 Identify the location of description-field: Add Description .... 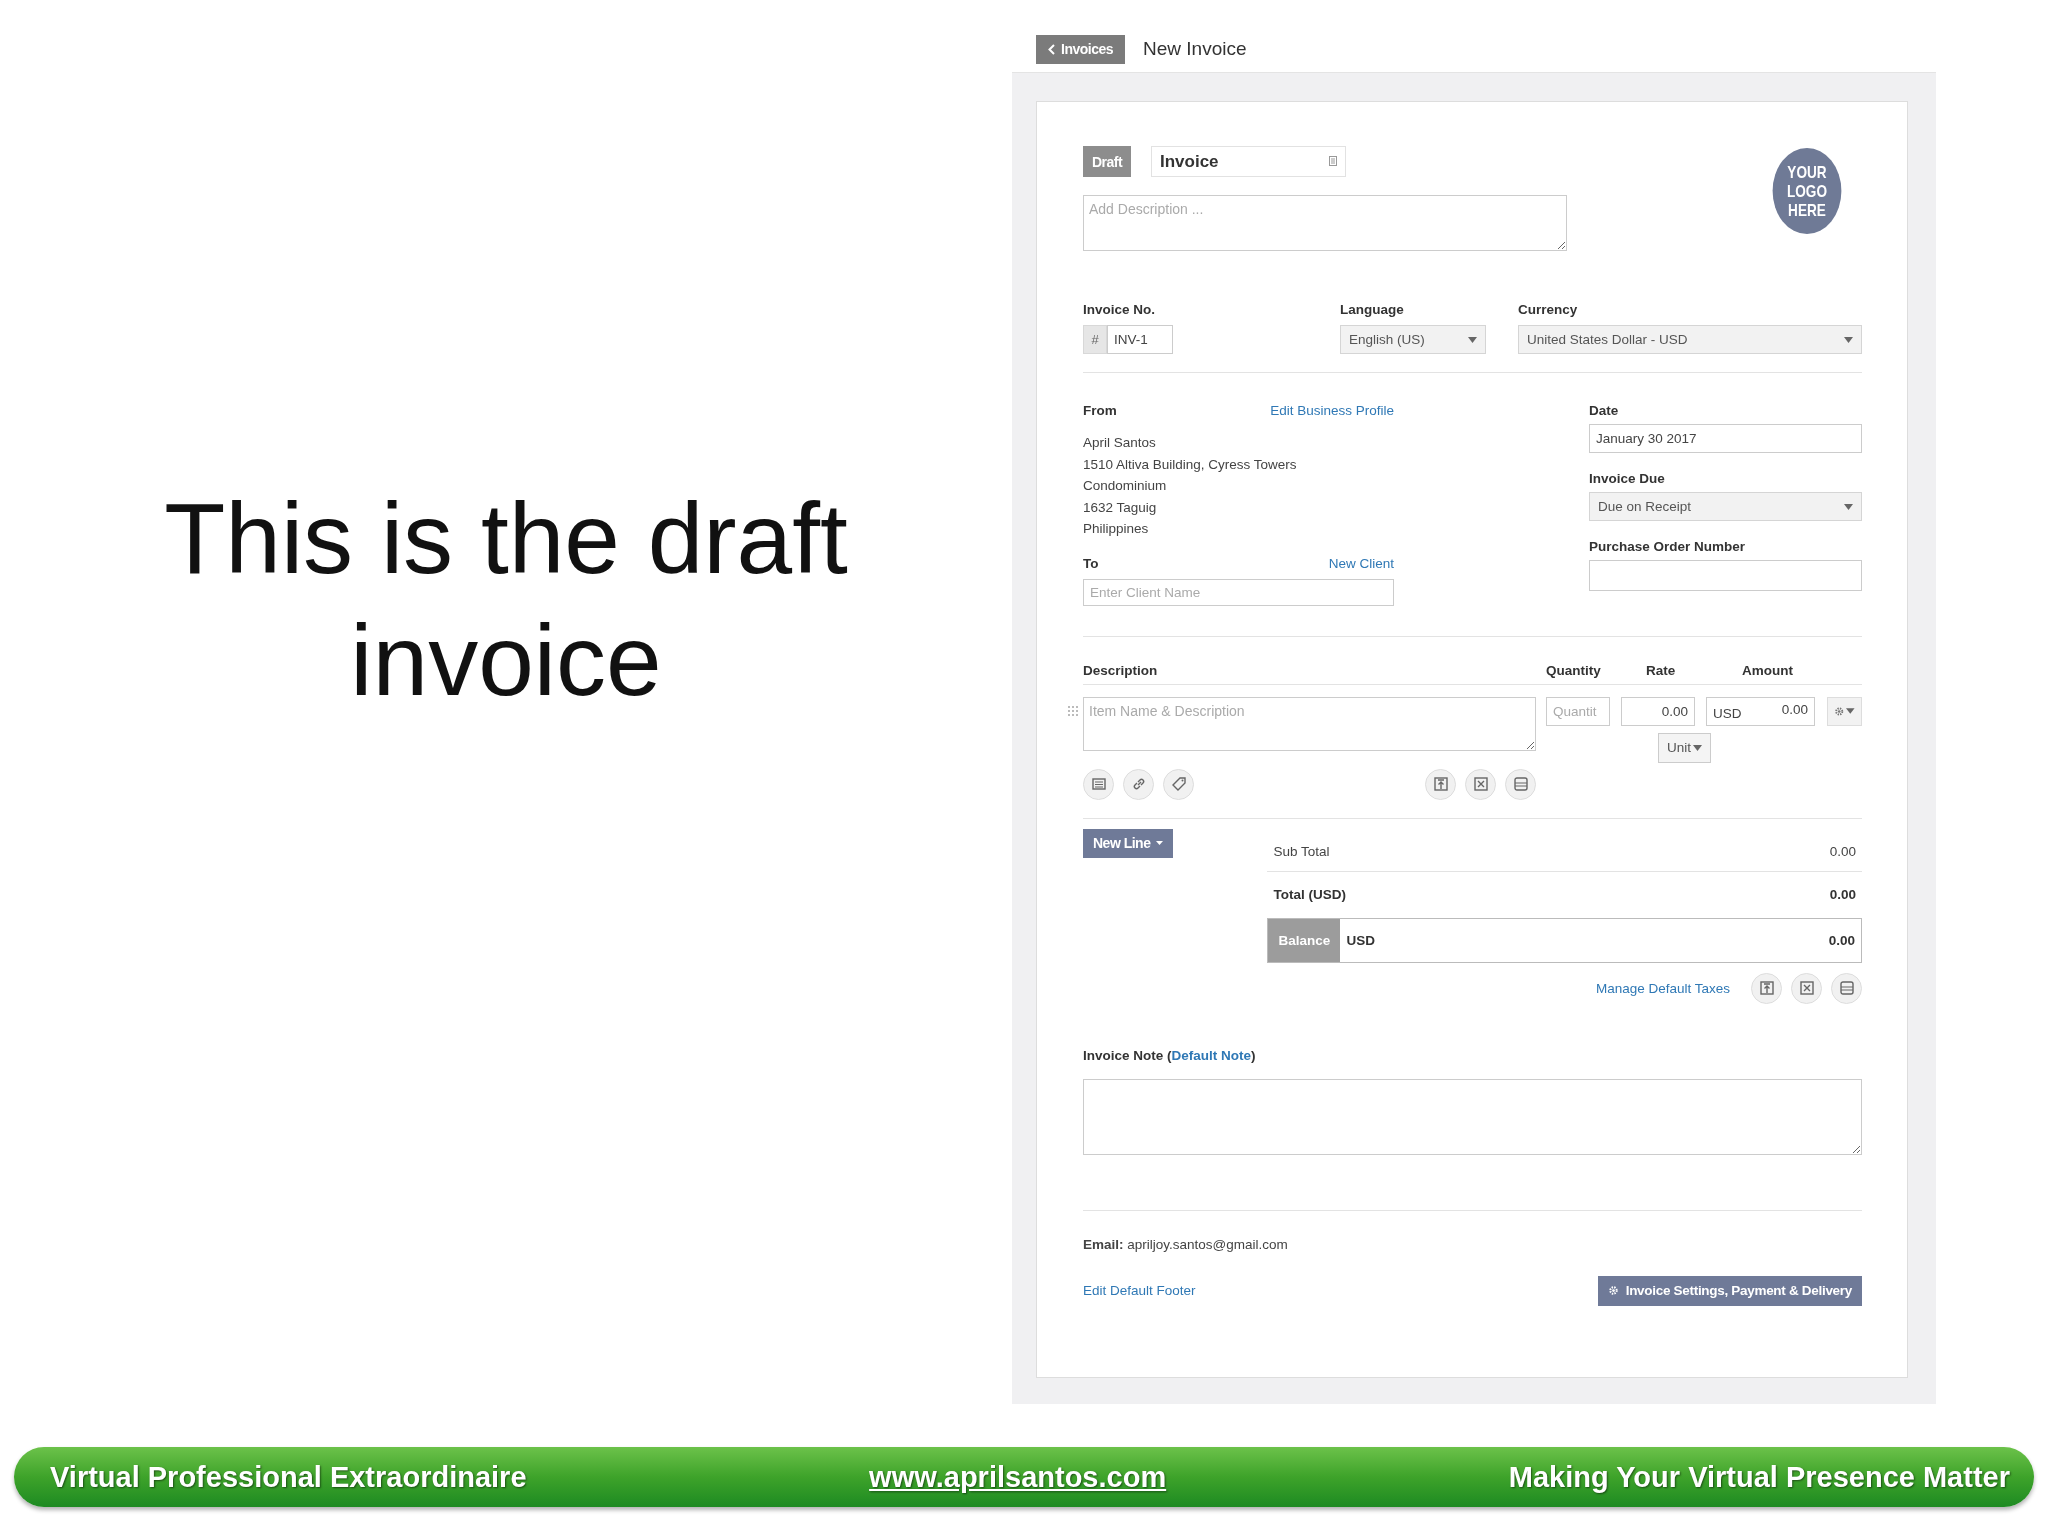
(1325, 223).